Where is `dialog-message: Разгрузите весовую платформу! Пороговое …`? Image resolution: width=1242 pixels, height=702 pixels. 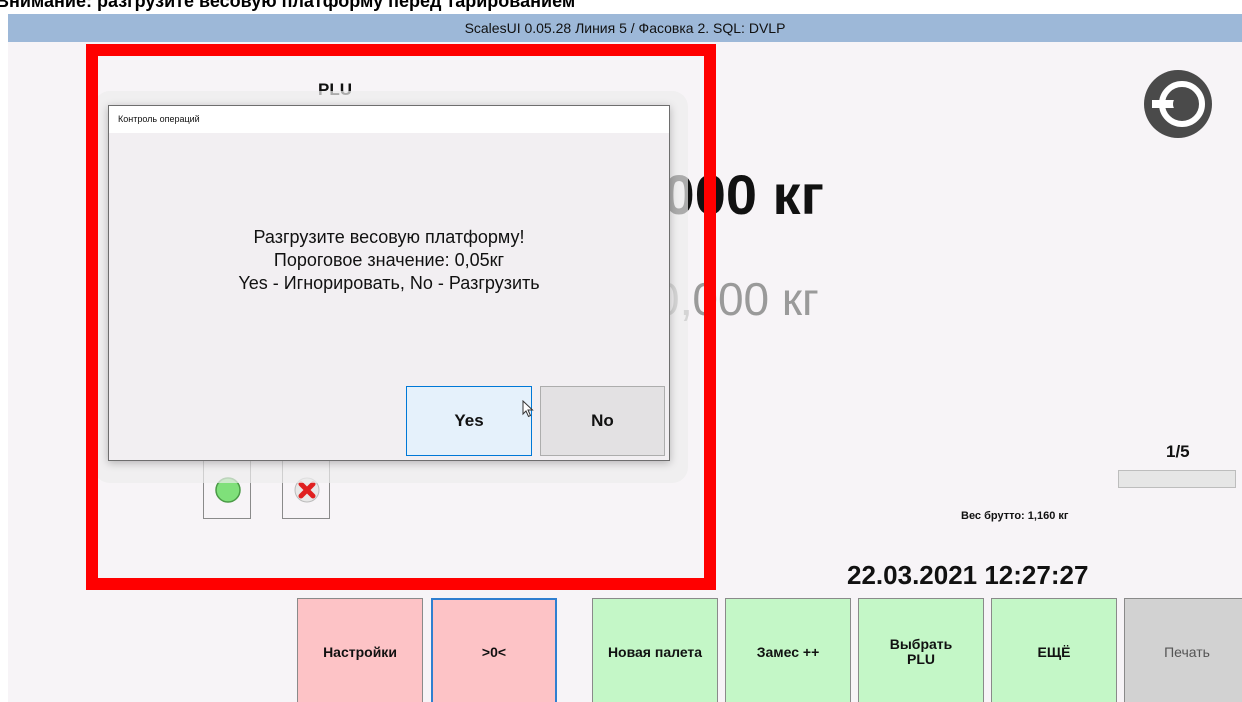 dialog-message: Разгрузите весовую платформу! Пороговое … is located at coordinates (389, 260).